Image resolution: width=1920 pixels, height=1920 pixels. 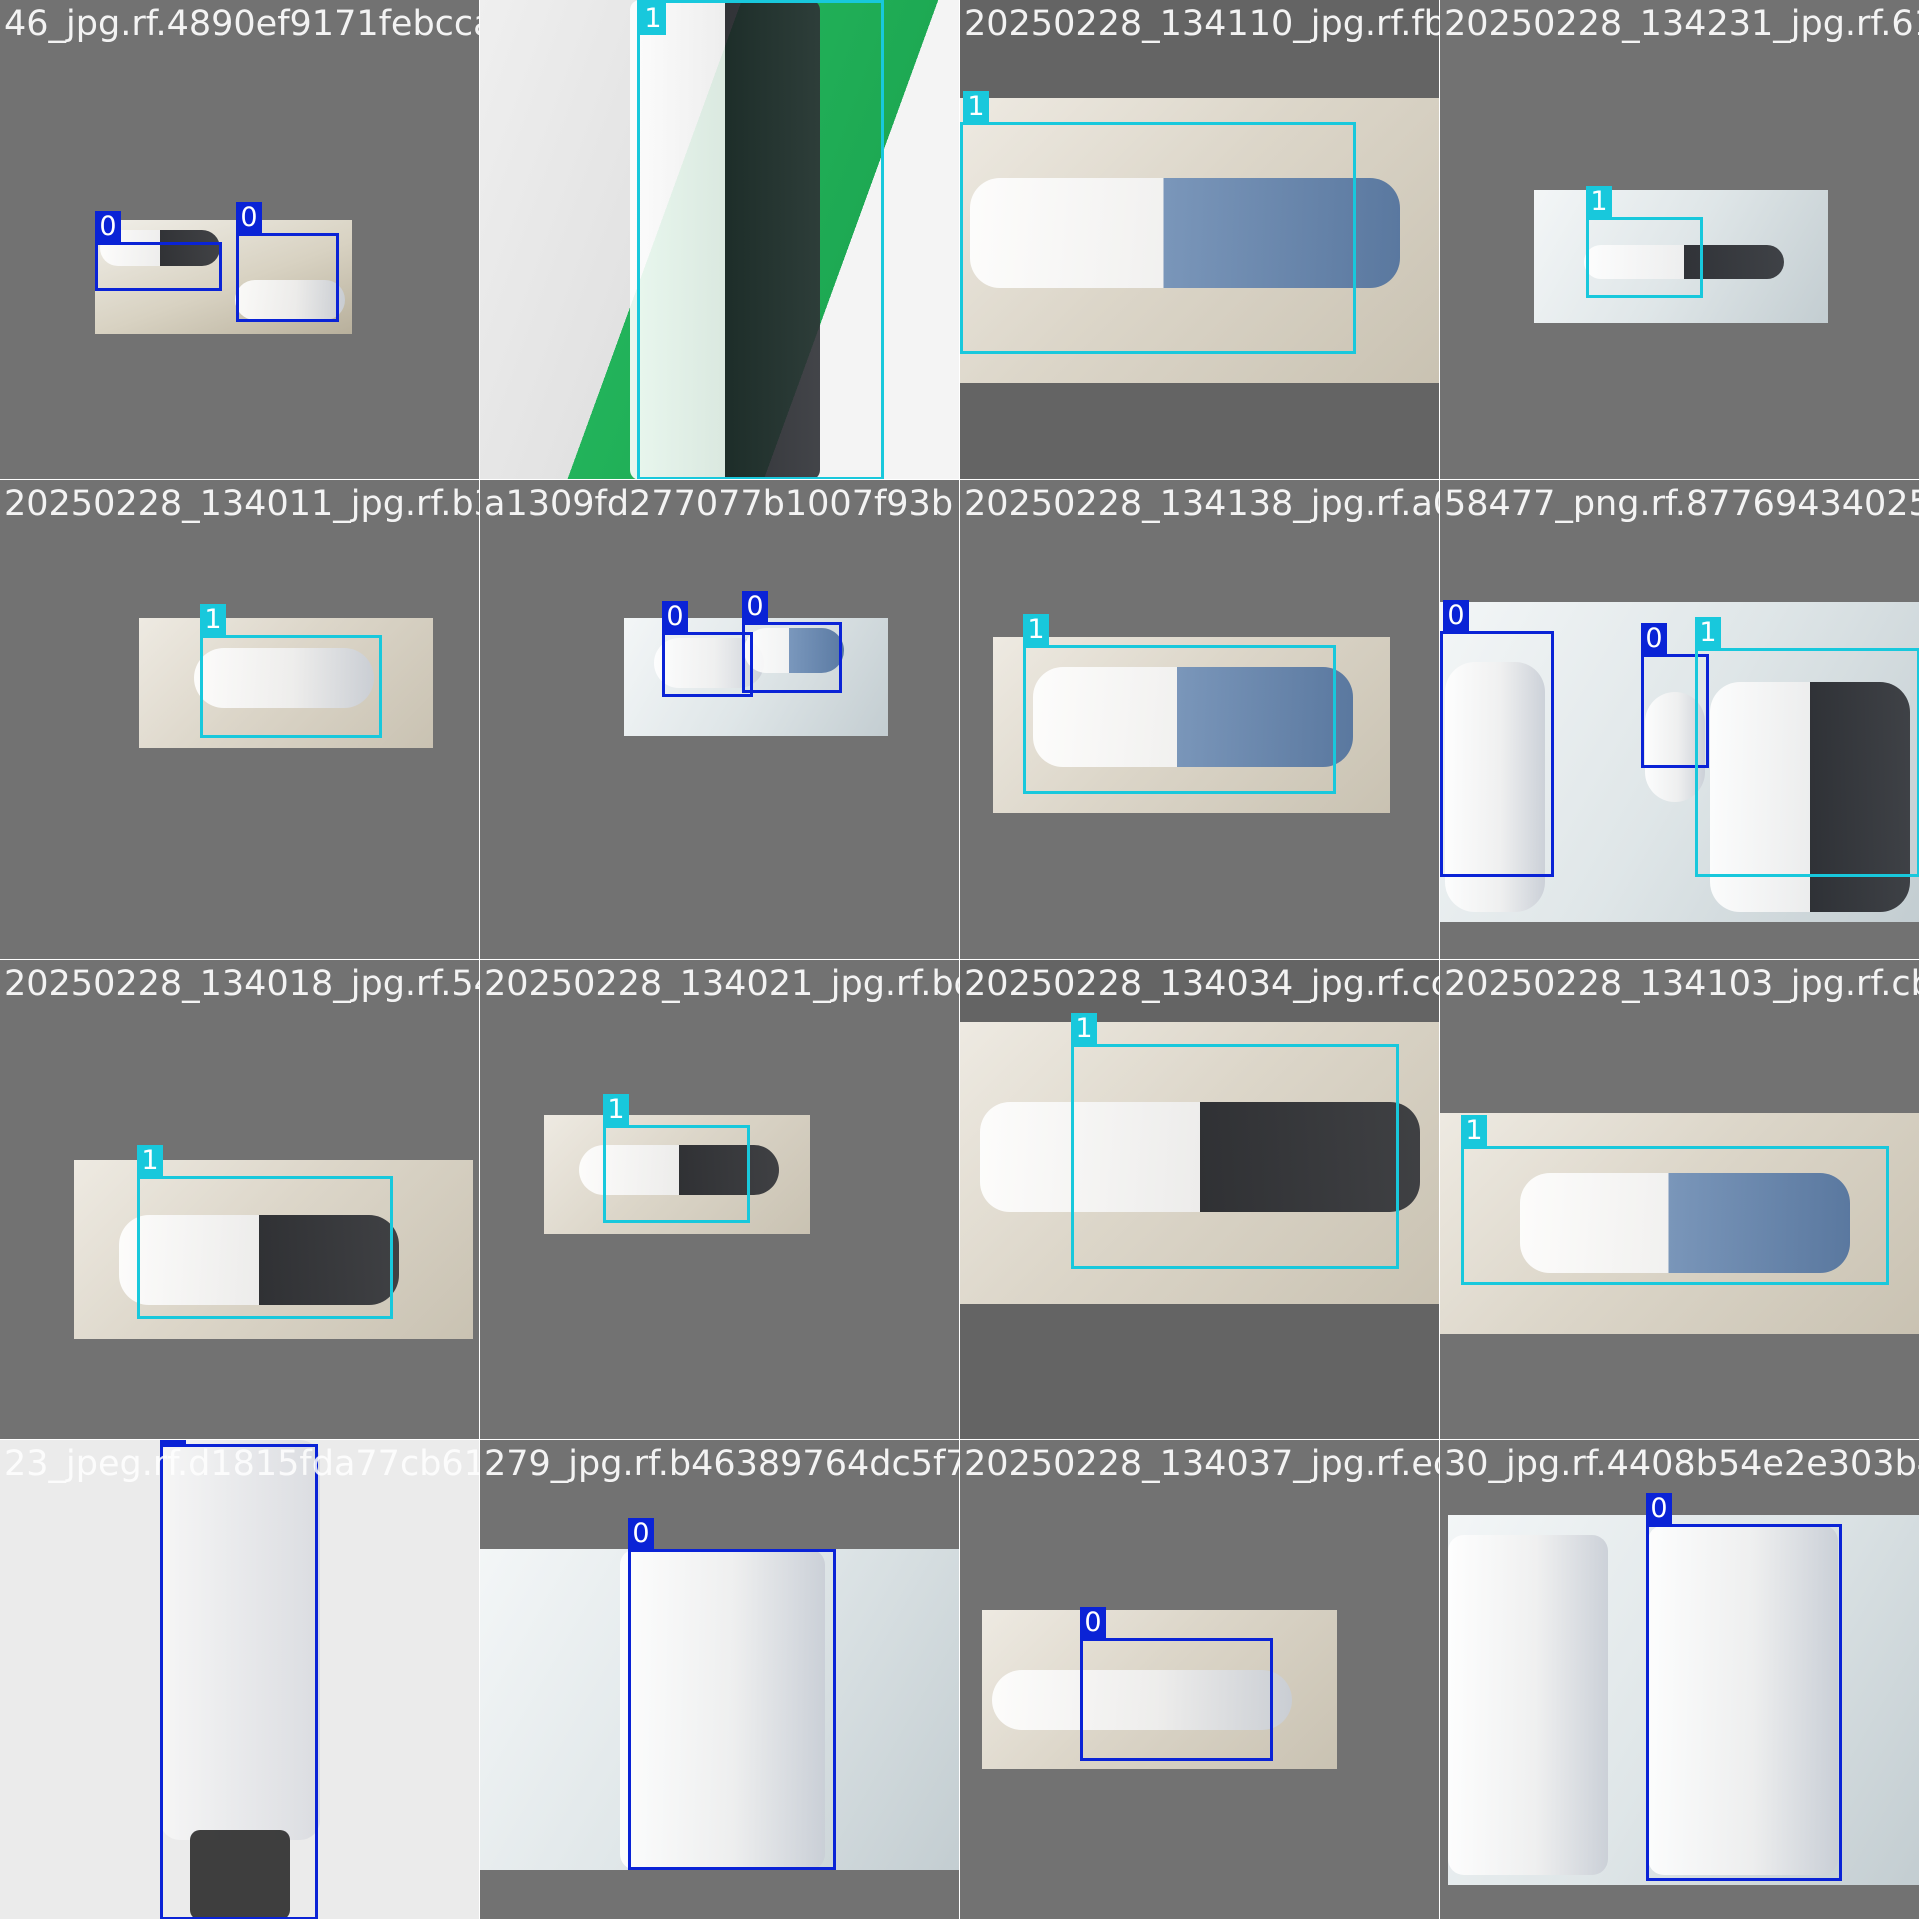 What do you see at coordinates (242, 504) in the screenshot?
I see `tile-filename: 20250228_134011_jpg.rf.b3` at bounding box center [242, 504].